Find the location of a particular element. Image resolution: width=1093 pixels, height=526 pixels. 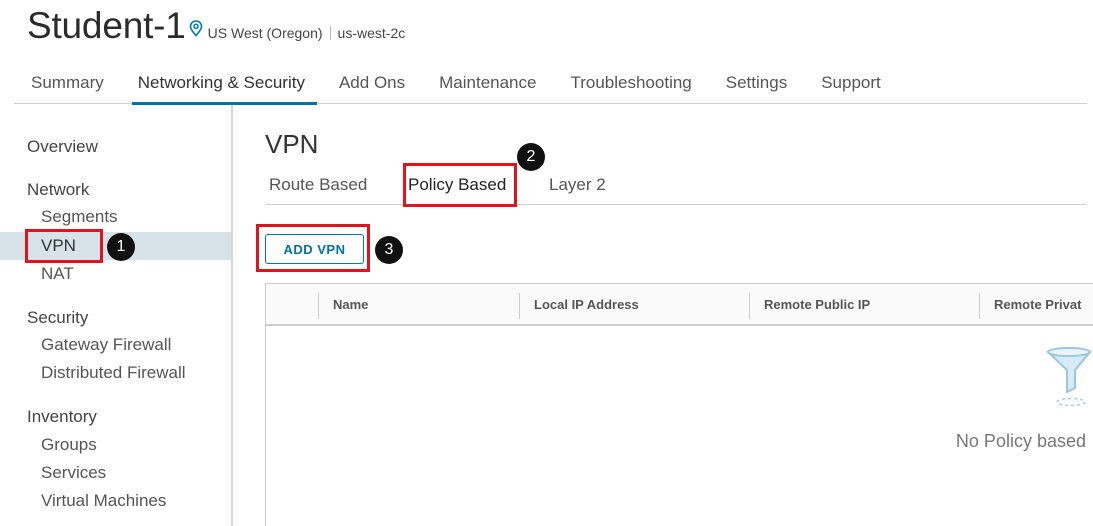

tab-maintenance: Maintenance is located at coordinates (487, 83).